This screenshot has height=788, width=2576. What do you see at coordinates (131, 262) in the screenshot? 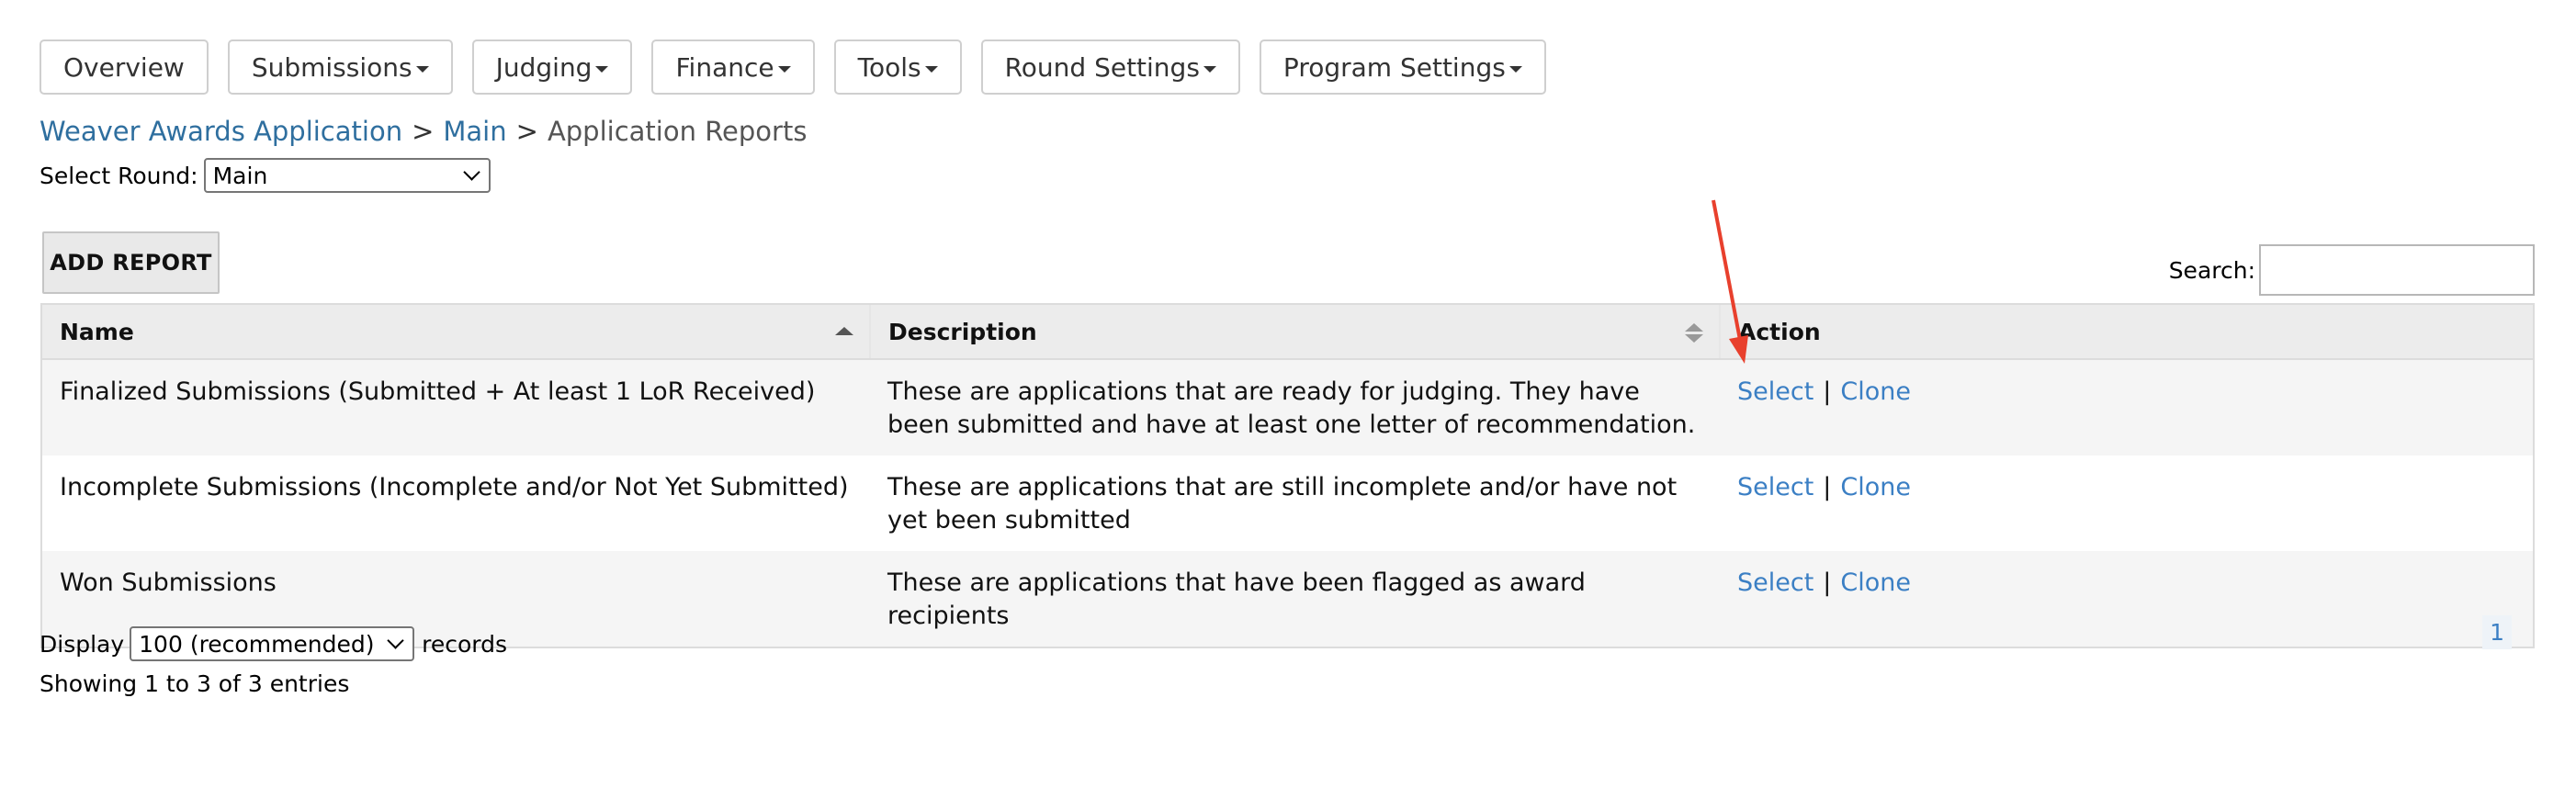
I see `add-report-button: ADD REPORT` at bounding box center [131, 262].